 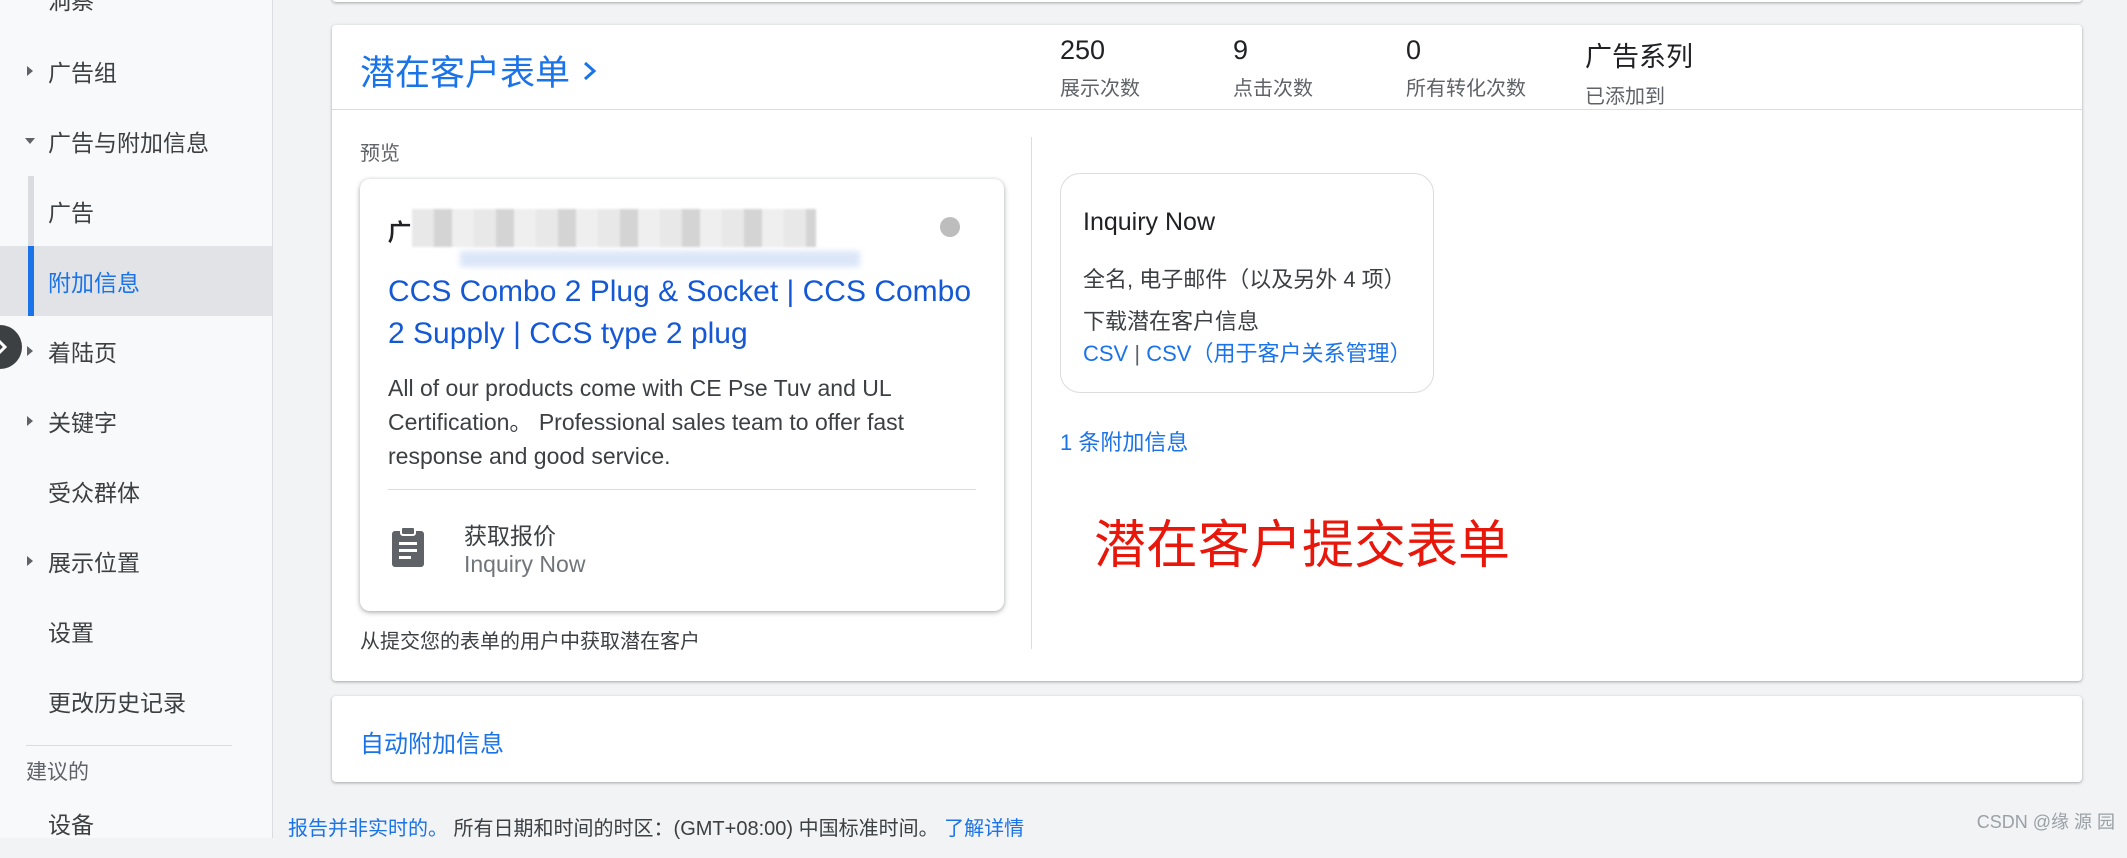 What do you see at coordinates (693, 829) in the screenshot?
I see `footer-timezone: 所有日期和时间的时区：(GMT+08:00) 中国标准时间。` at bounding box center [693, 829].